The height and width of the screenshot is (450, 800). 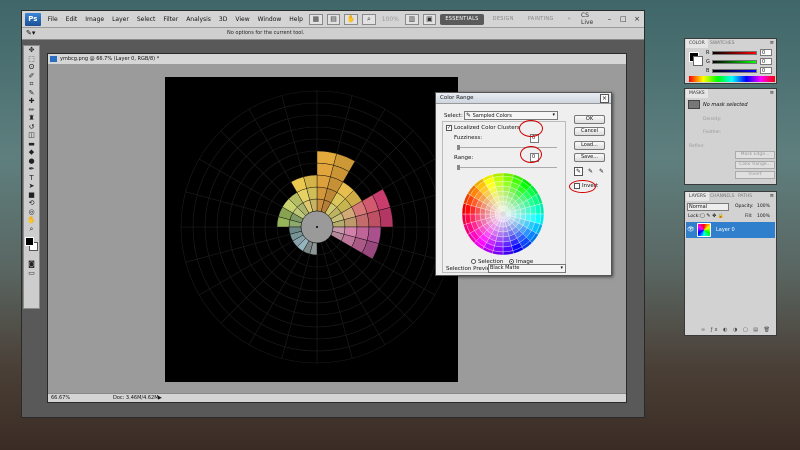 I want to click on color-background-swatch, so click(x=698, y=61).